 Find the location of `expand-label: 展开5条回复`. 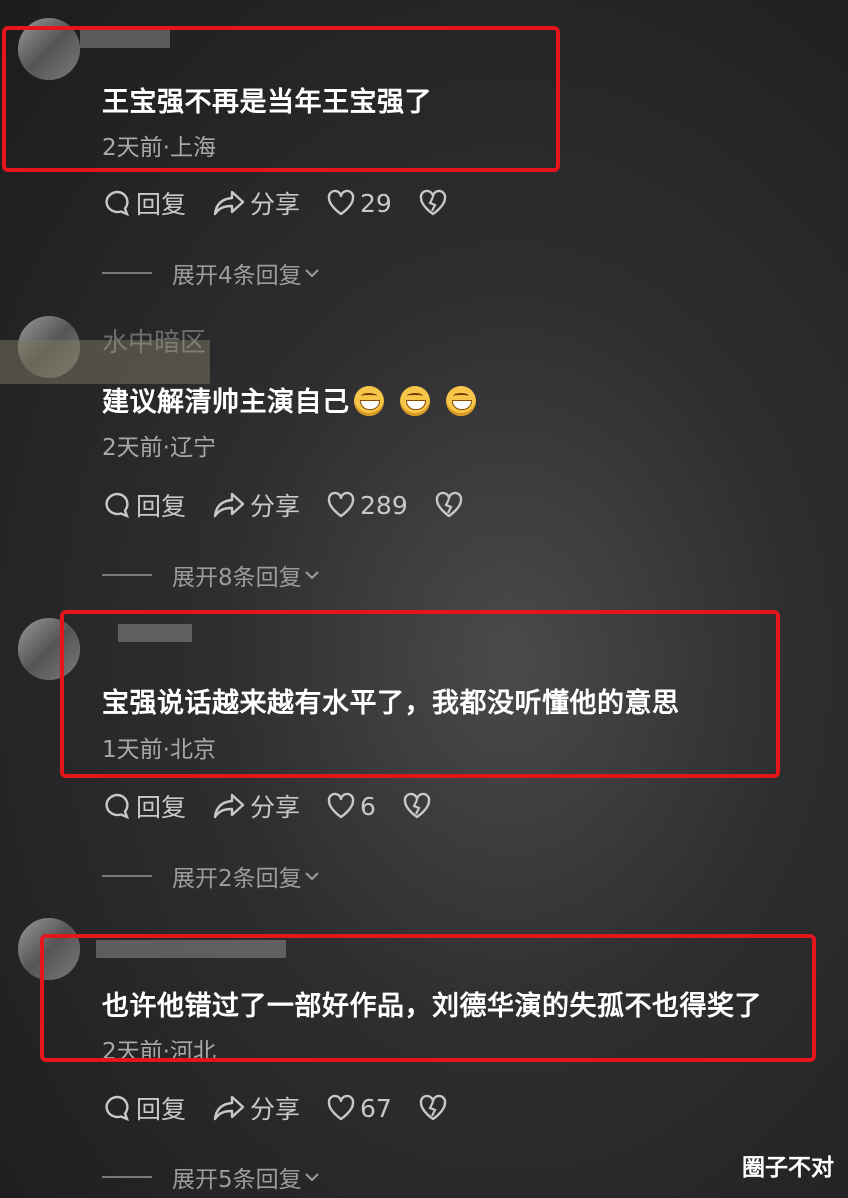

expand-label: 展开5条回复 is located at coordinates (237, 1180).